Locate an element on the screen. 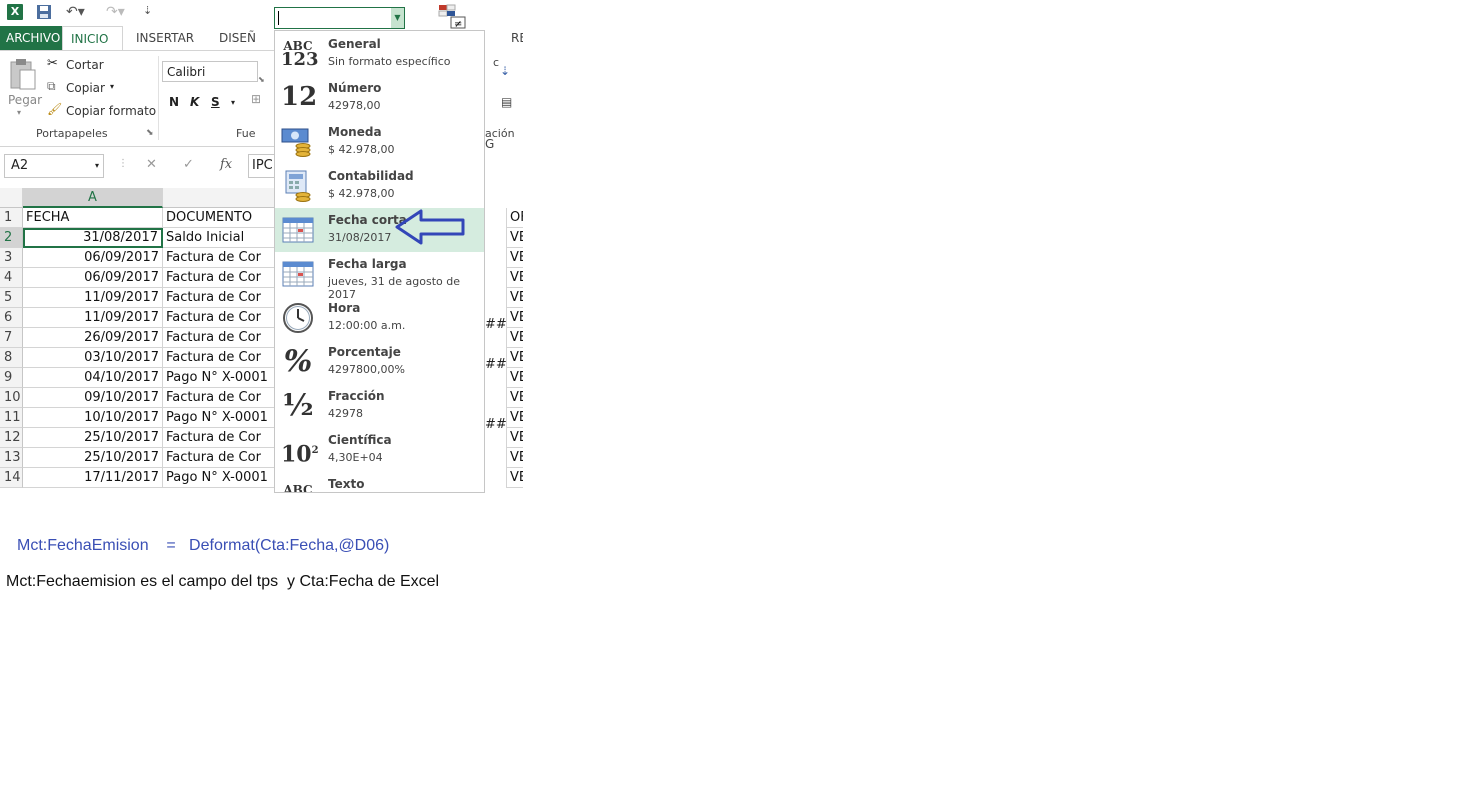 This screenshot has height=799, width=1465. tab-revisar-partial: RE is located at coordinates (517, 38).